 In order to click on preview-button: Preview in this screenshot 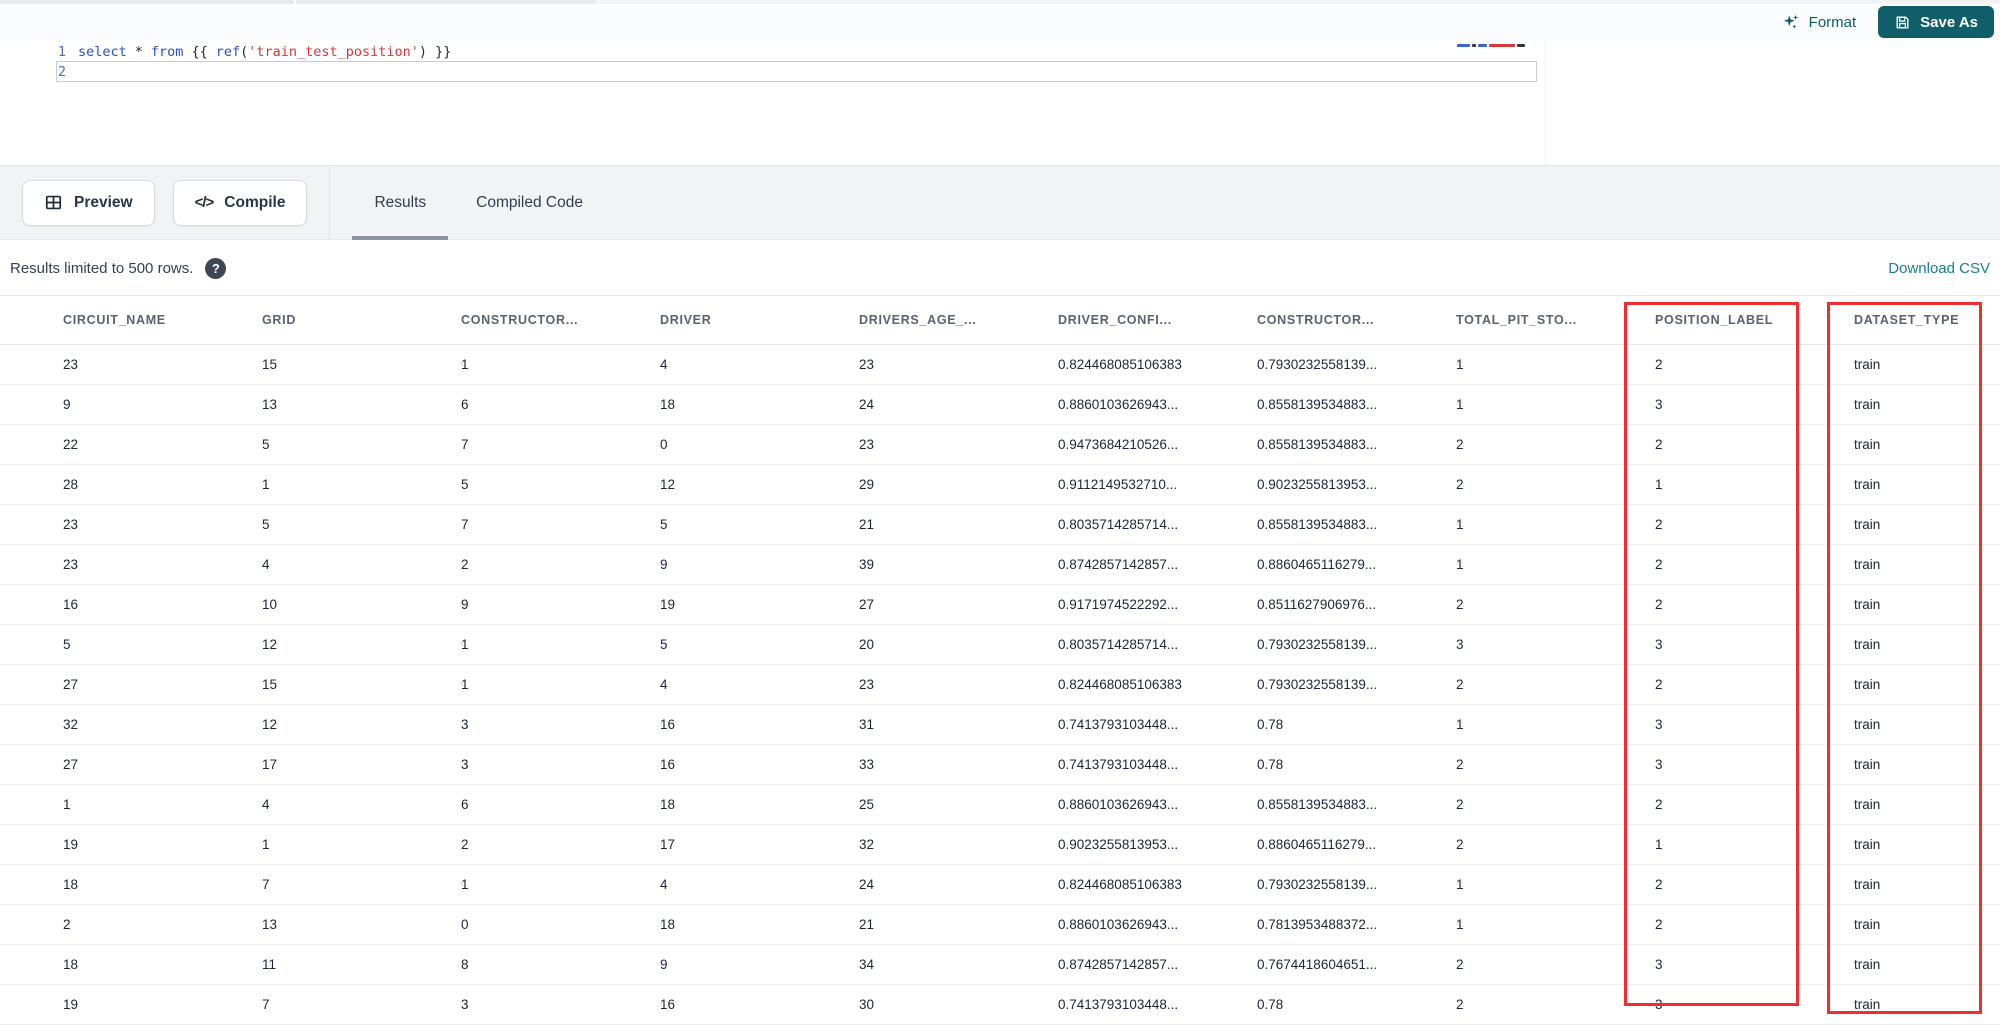, I will do `click(88, 202)`.